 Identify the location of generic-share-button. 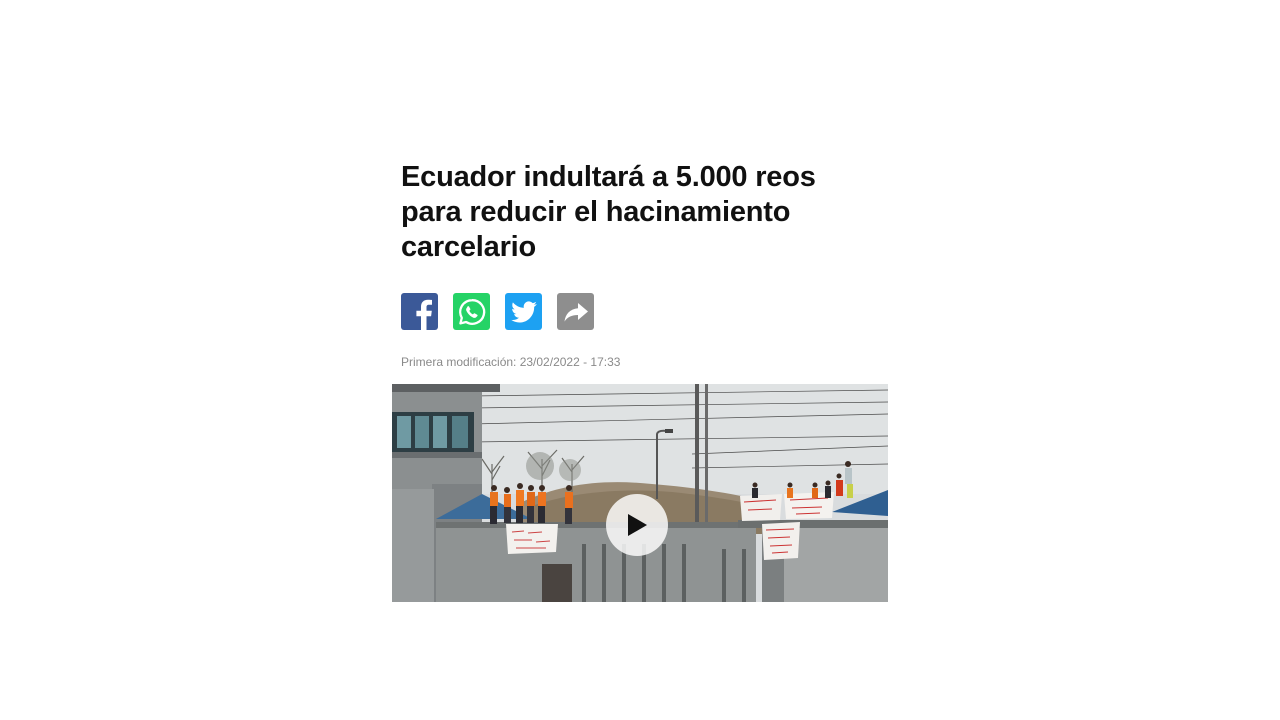
(575, 311).